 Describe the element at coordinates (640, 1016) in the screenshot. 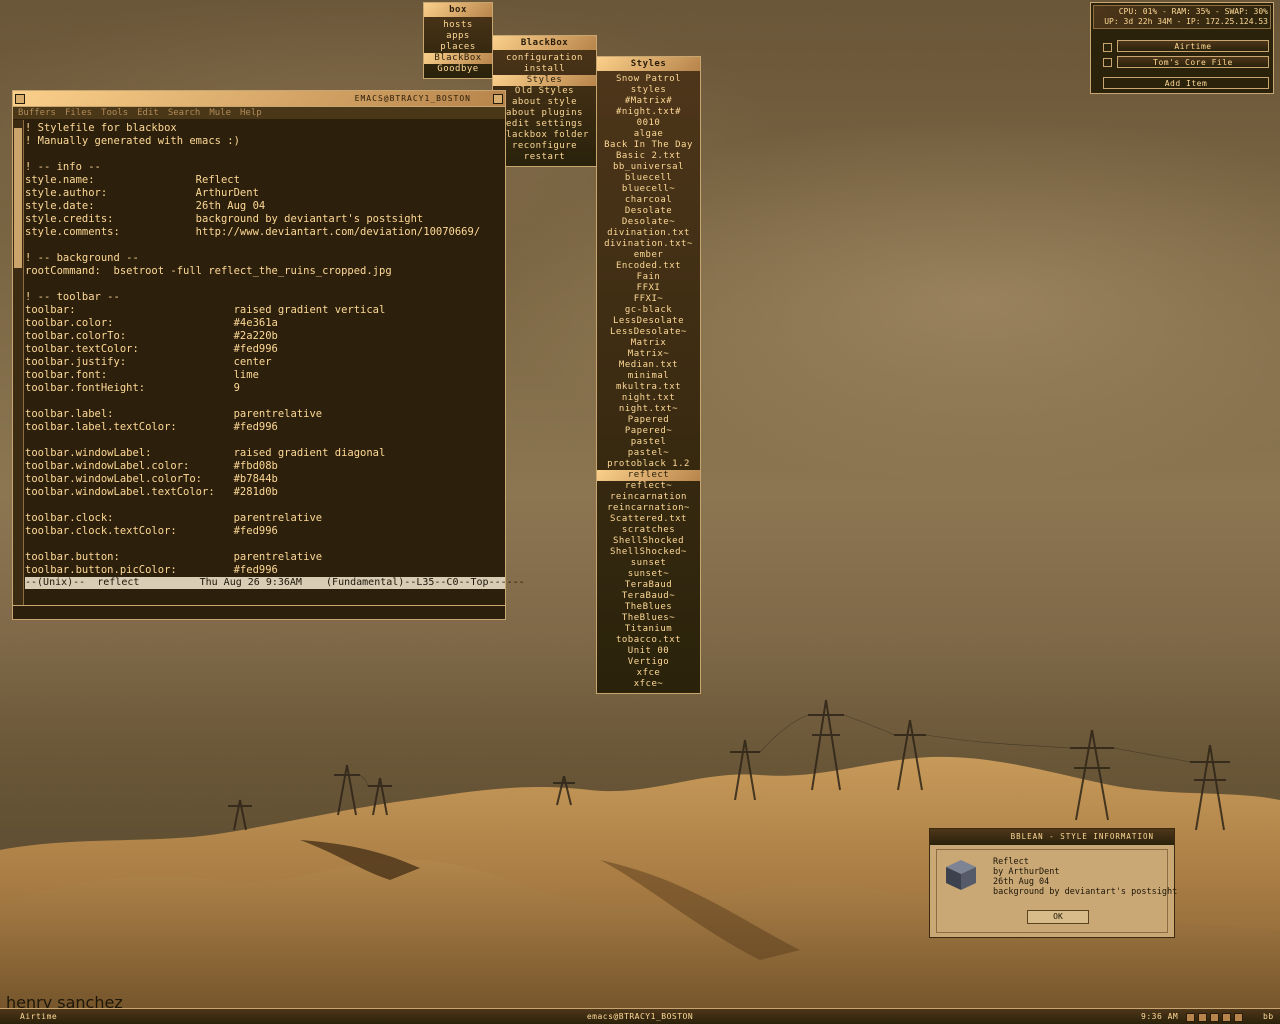

I see `window-label: emacs@BTRACY1_BOSTON` at that location.